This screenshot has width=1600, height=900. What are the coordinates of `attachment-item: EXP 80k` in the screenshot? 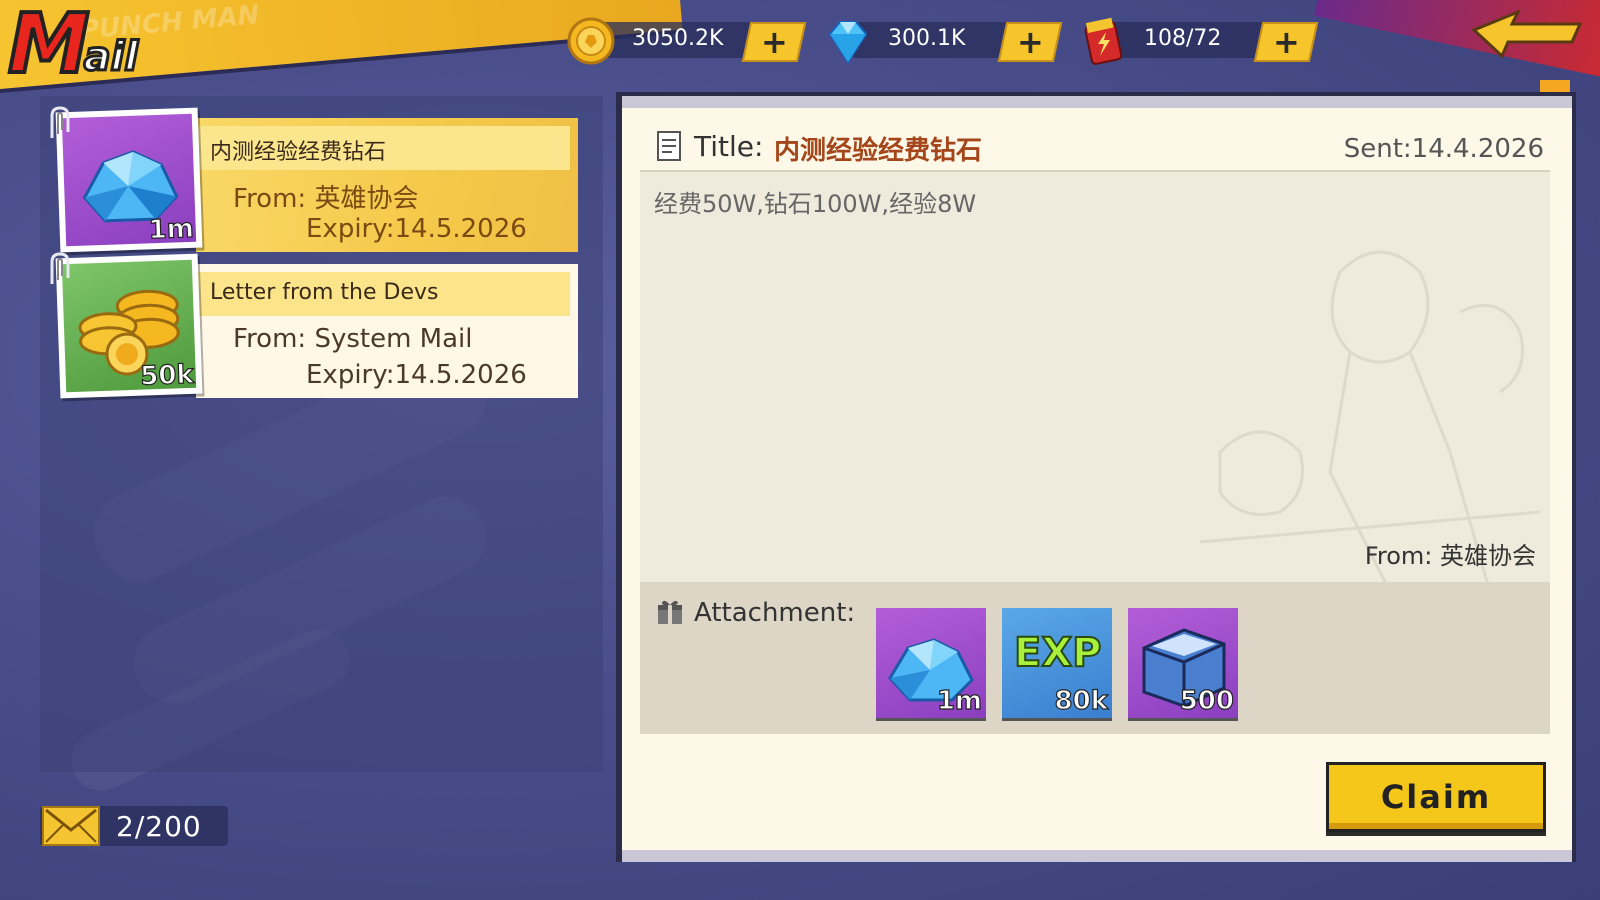 It's located at (1057, 663).